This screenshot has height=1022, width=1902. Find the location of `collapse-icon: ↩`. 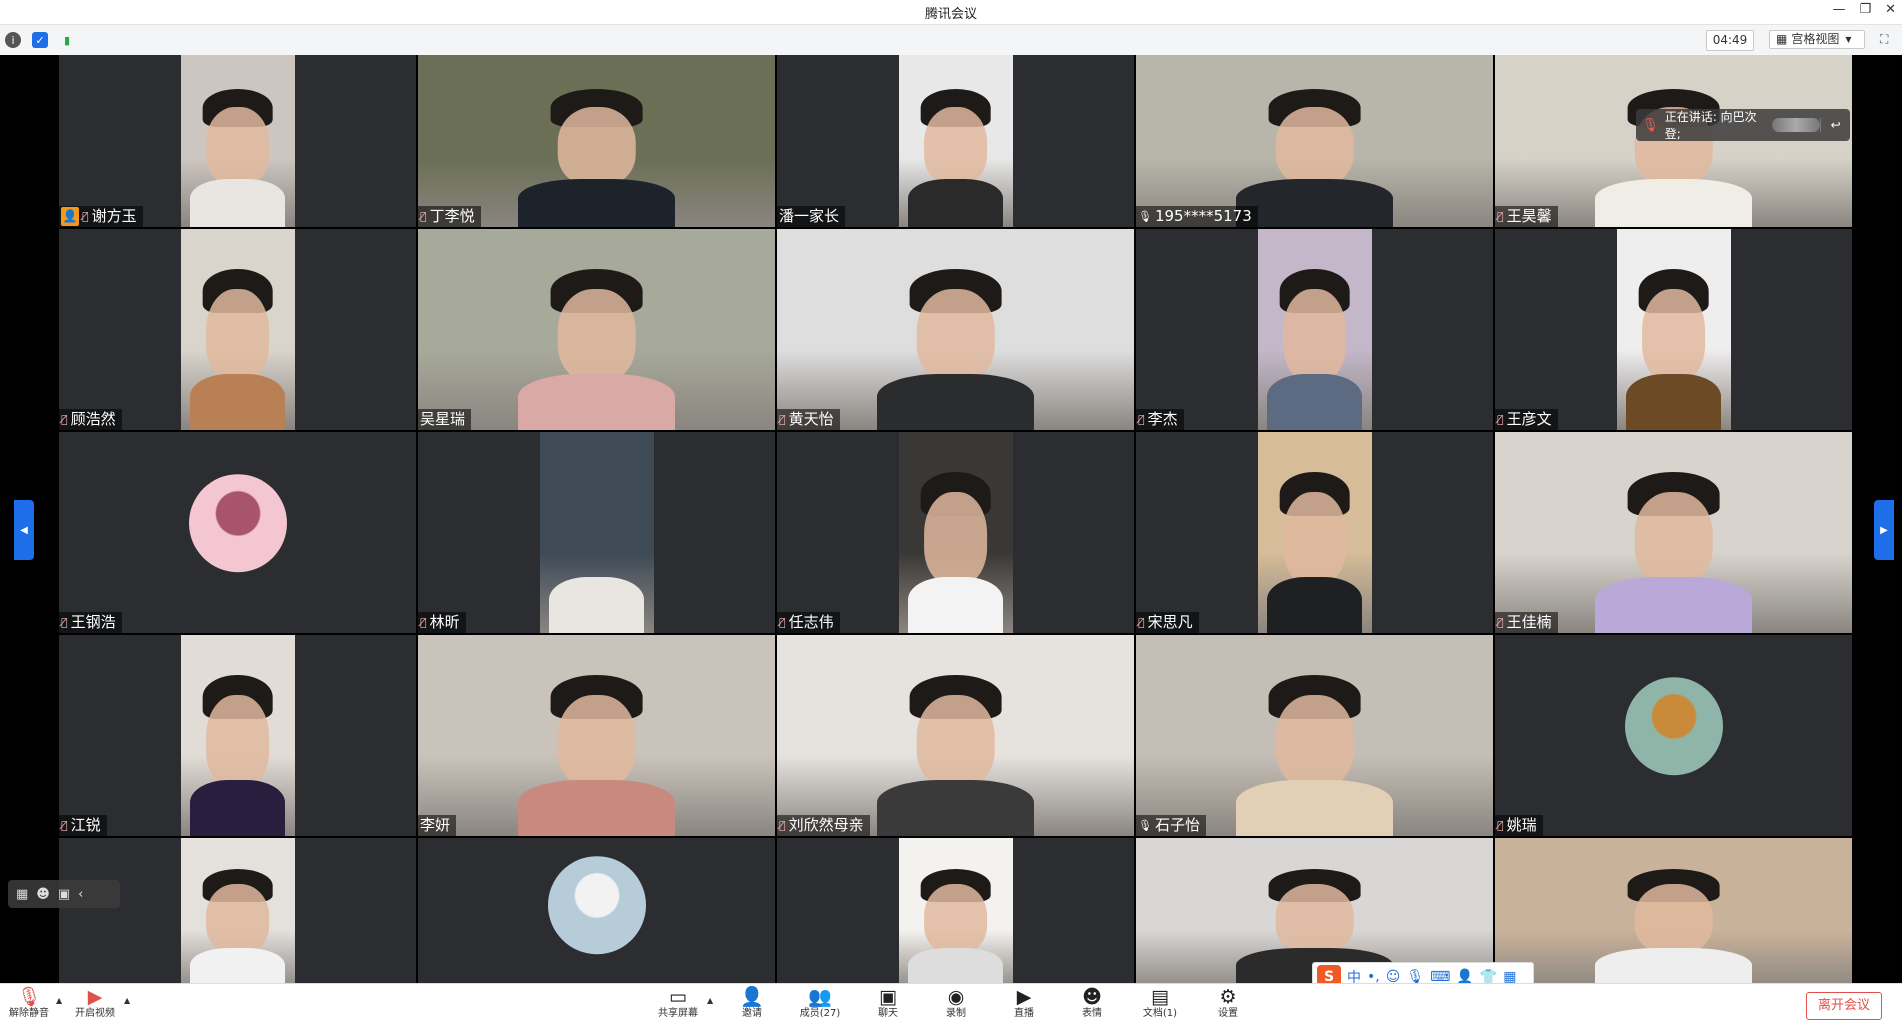

collapse-icon: ↩ is located at coordinates (1835, 125).